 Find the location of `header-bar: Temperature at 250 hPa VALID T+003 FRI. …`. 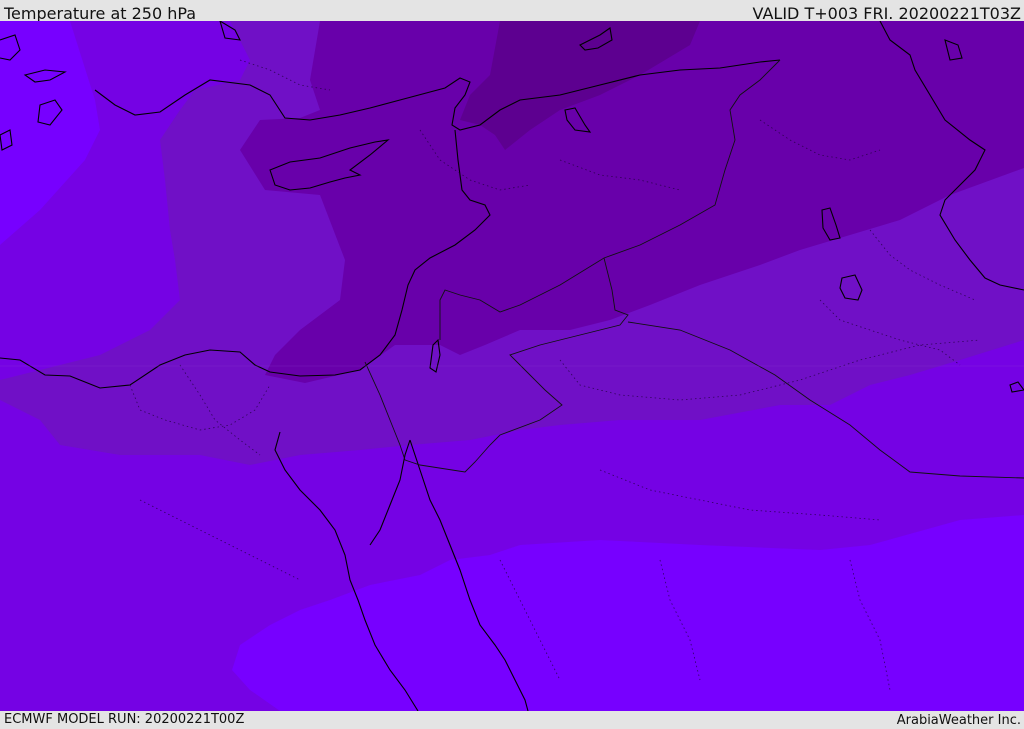

header-bar: Temperature at 250 hPa VALID T+003 FRI. … is located at coordinates (512, 11).